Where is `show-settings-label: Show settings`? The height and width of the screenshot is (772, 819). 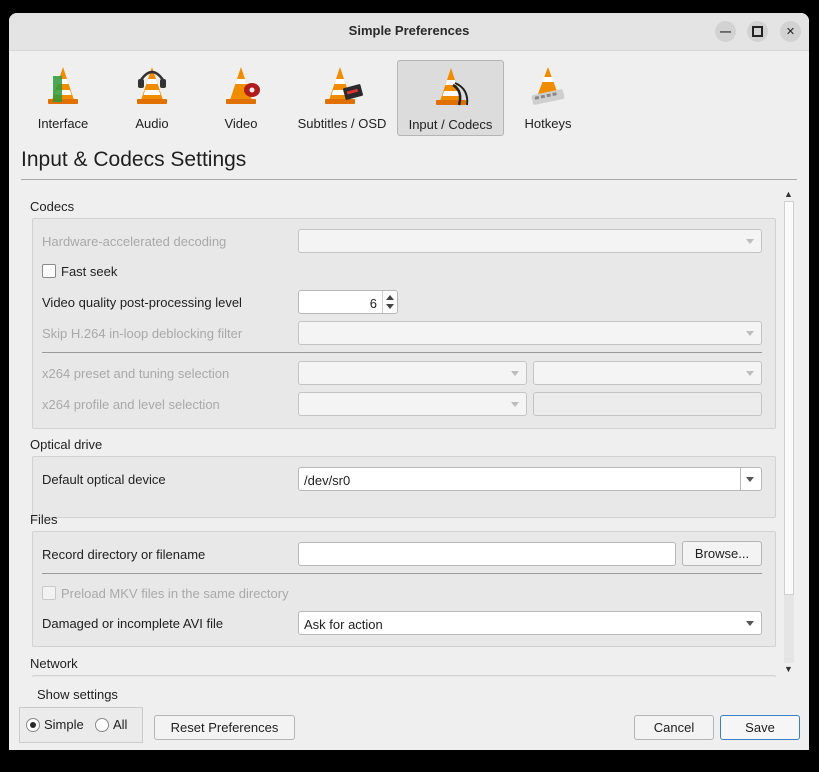
show-settings-label: Show settings is located at coordinates (77, 694).